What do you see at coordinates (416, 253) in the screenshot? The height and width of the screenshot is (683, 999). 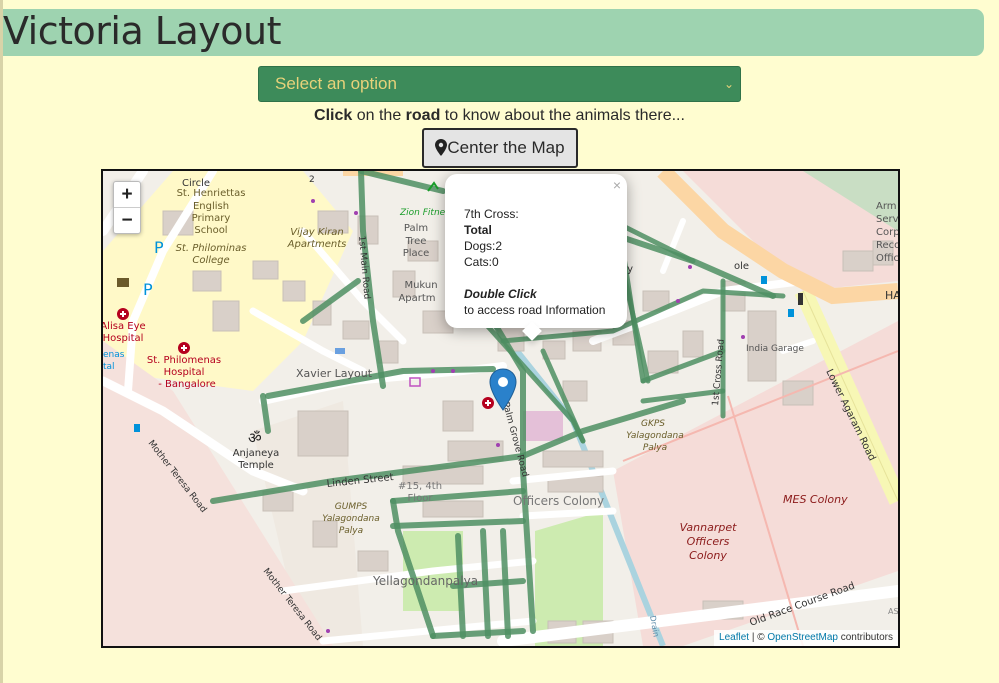 I see `label-palm-tree-place: Place` at bounding box center [416, 253].